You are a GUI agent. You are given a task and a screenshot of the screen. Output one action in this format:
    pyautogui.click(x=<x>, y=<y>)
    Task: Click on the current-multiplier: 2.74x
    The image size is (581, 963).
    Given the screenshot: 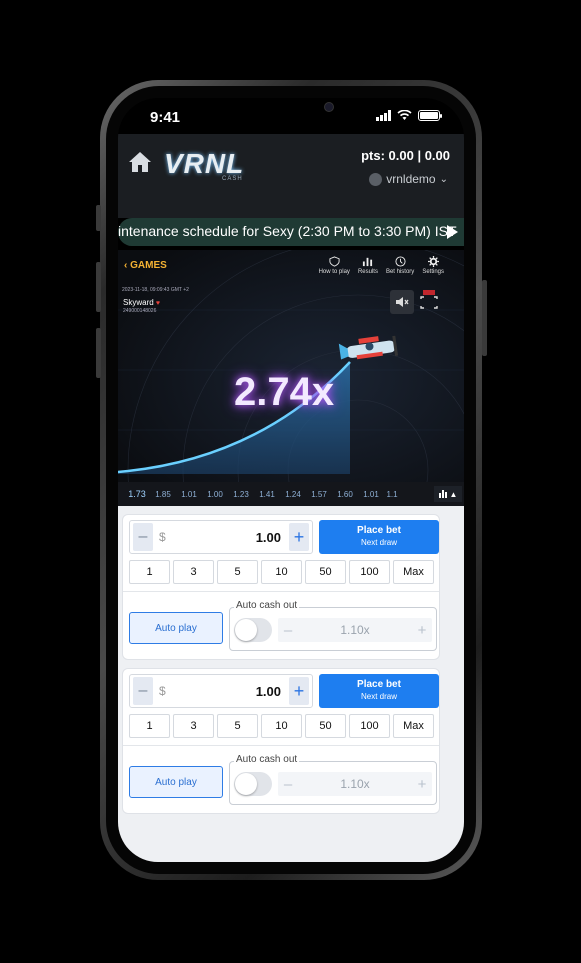 What is the action you would take?
    pyautogui.click(x=284, y=392)
    